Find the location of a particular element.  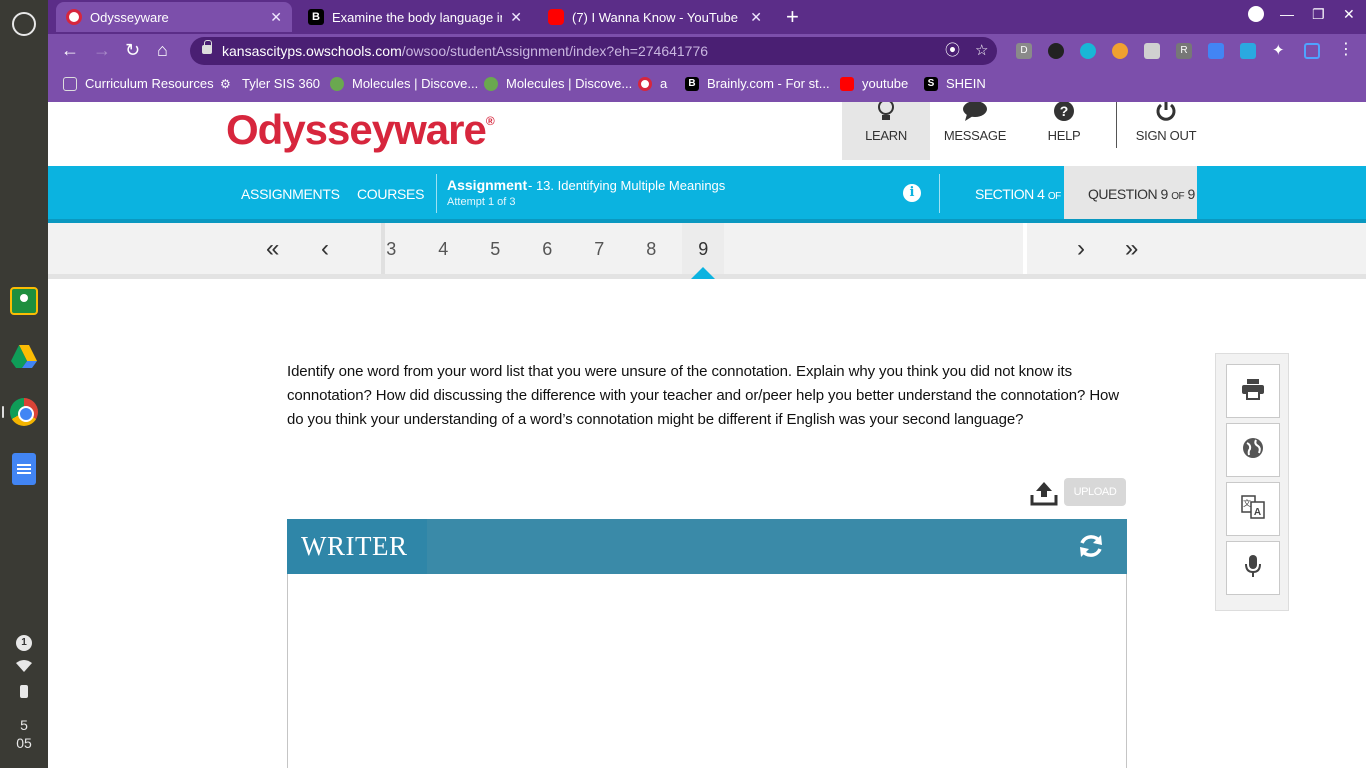

chrome-icon is located at coordinates (24, 412).